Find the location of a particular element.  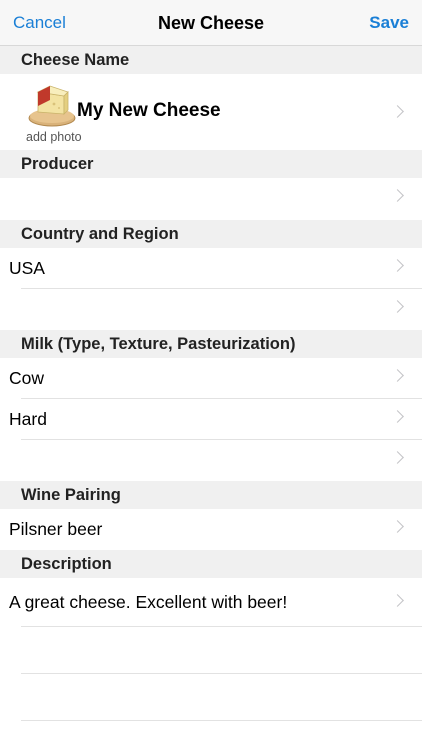

section-header-description: Description is located at coordinates (211, 564).